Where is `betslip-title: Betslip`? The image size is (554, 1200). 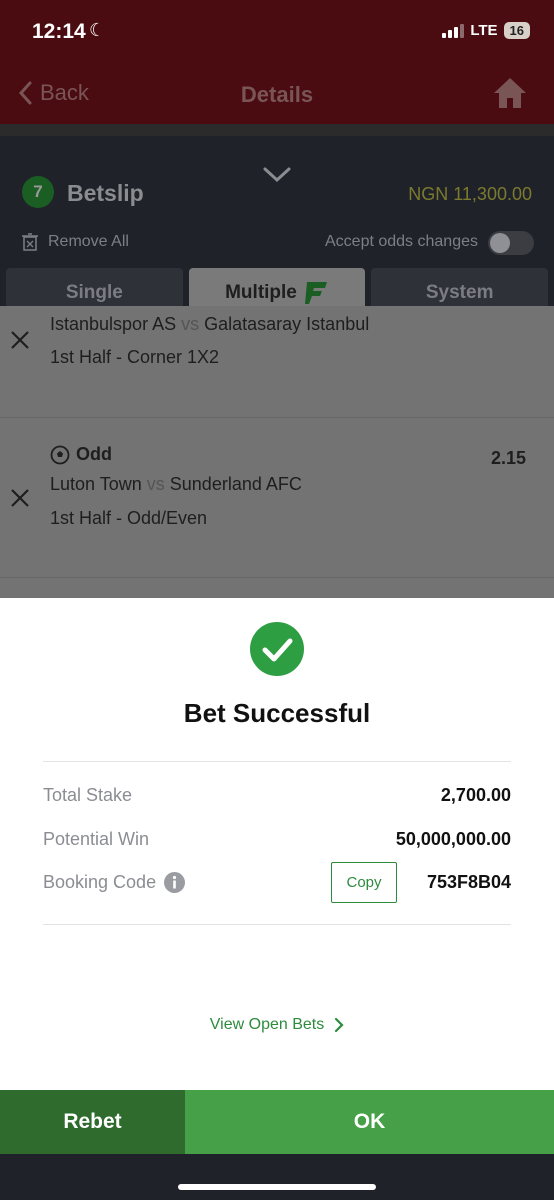 betslip-title: Betslip is located at coordinates (105, 193).